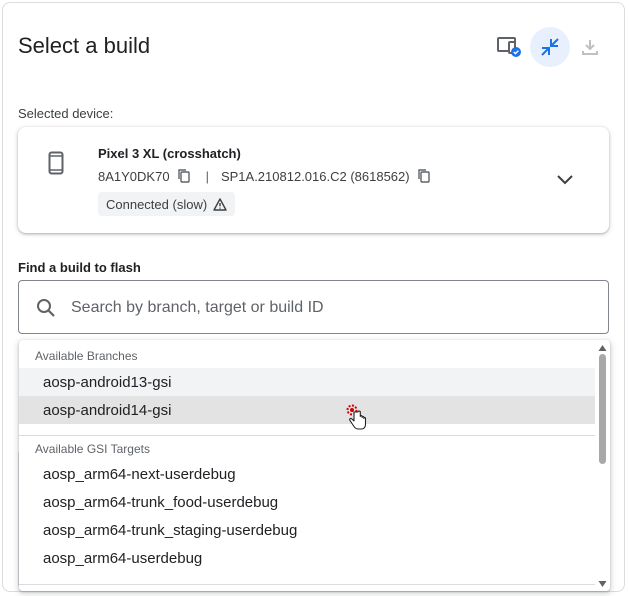  I want to click on warning-icon, so click(220, 204).